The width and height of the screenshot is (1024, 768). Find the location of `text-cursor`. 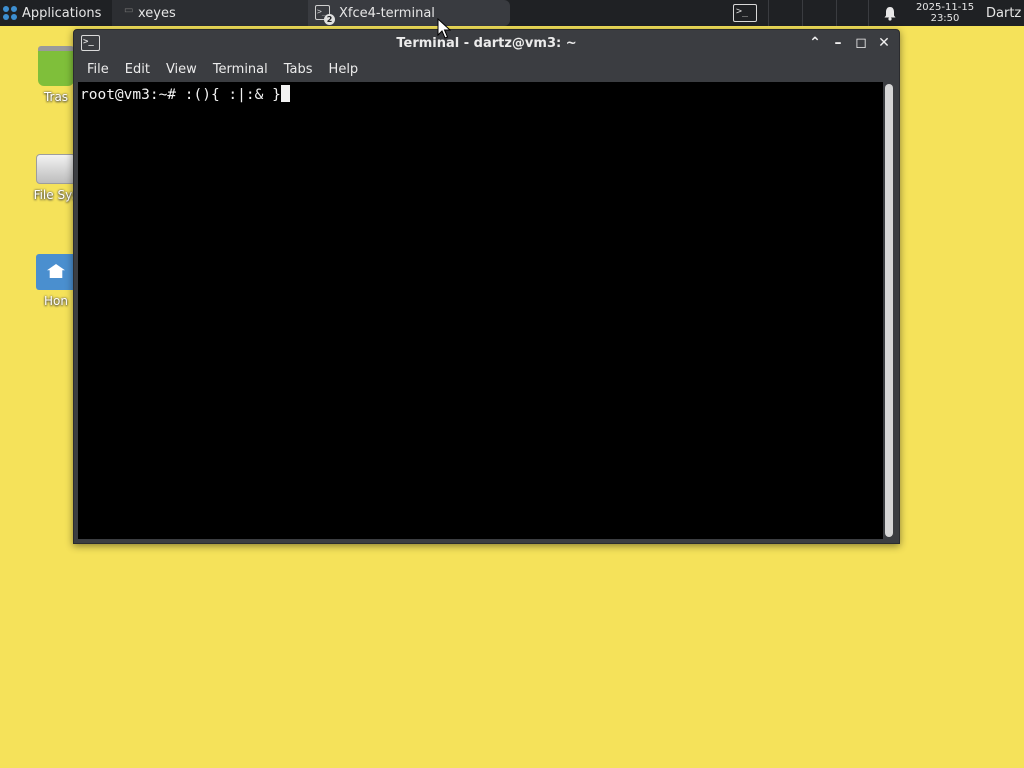

text-cursor is located at coordinates (285, 93).